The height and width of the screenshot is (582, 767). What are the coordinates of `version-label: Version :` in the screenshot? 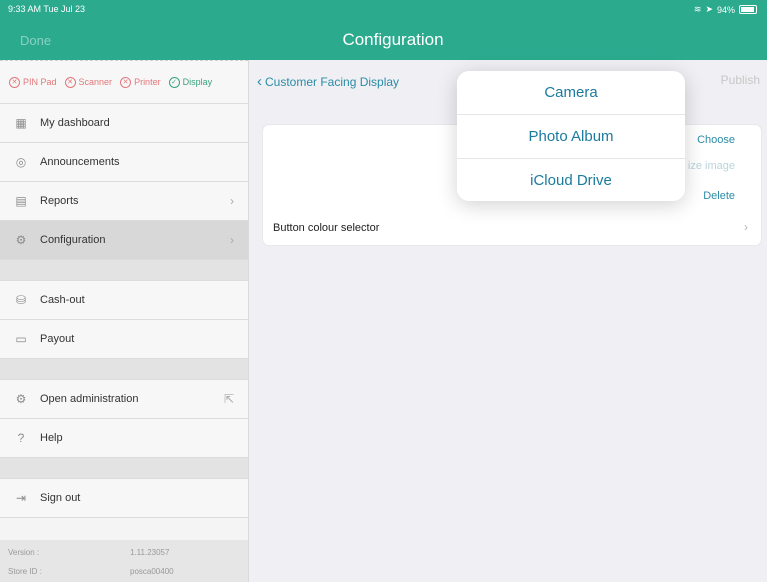 It's located at (24, 552).